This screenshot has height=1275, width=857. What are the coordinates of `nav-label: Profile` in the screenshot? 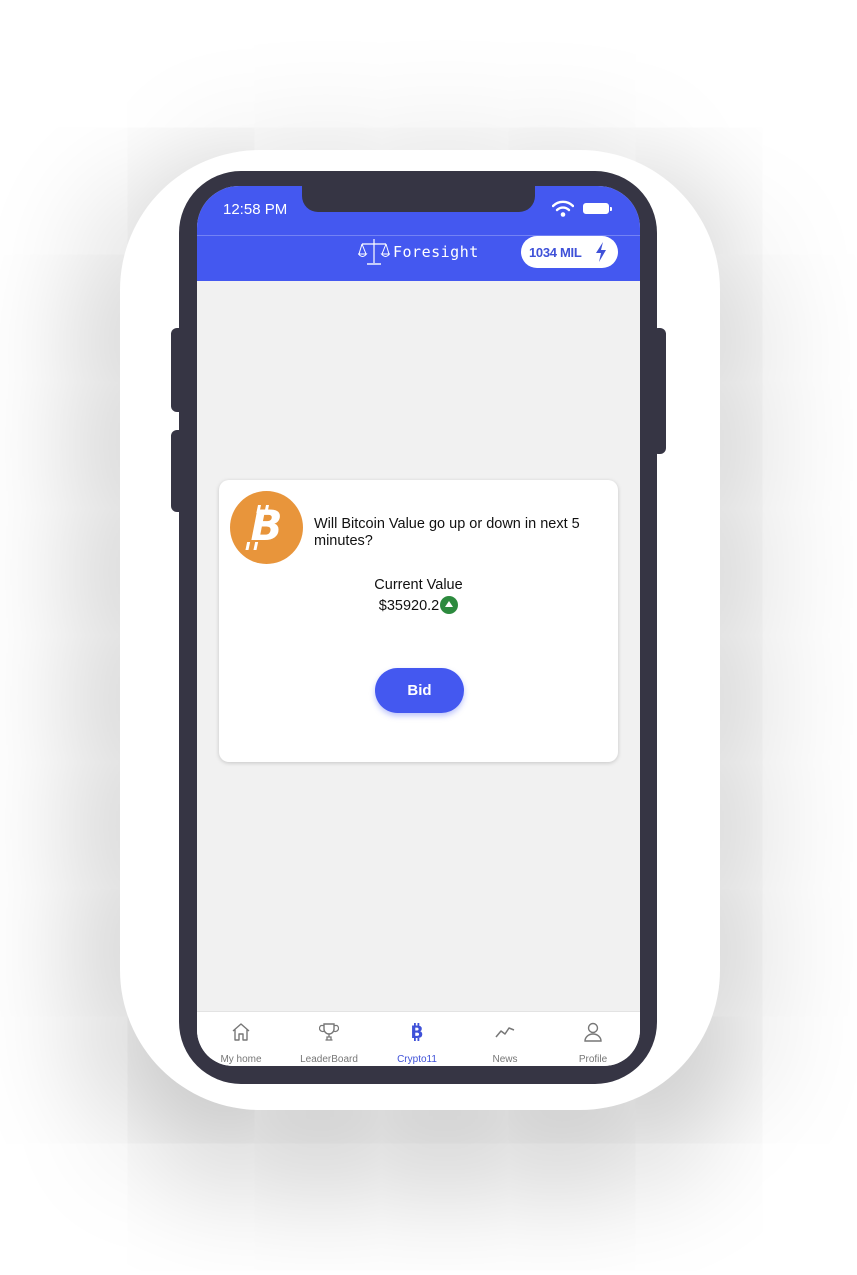 It's located at (593, 1059).